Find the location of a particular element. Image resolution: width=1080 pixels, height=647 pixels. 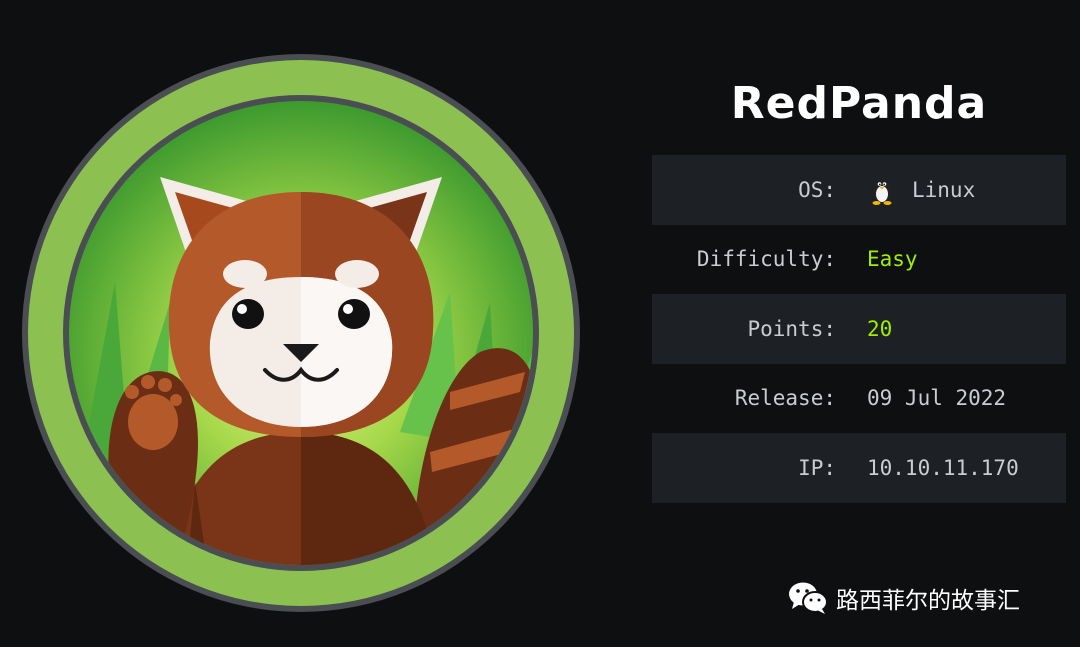

info-row-difficulty: Difficulty: Easy is located at coordinates (859, 260).